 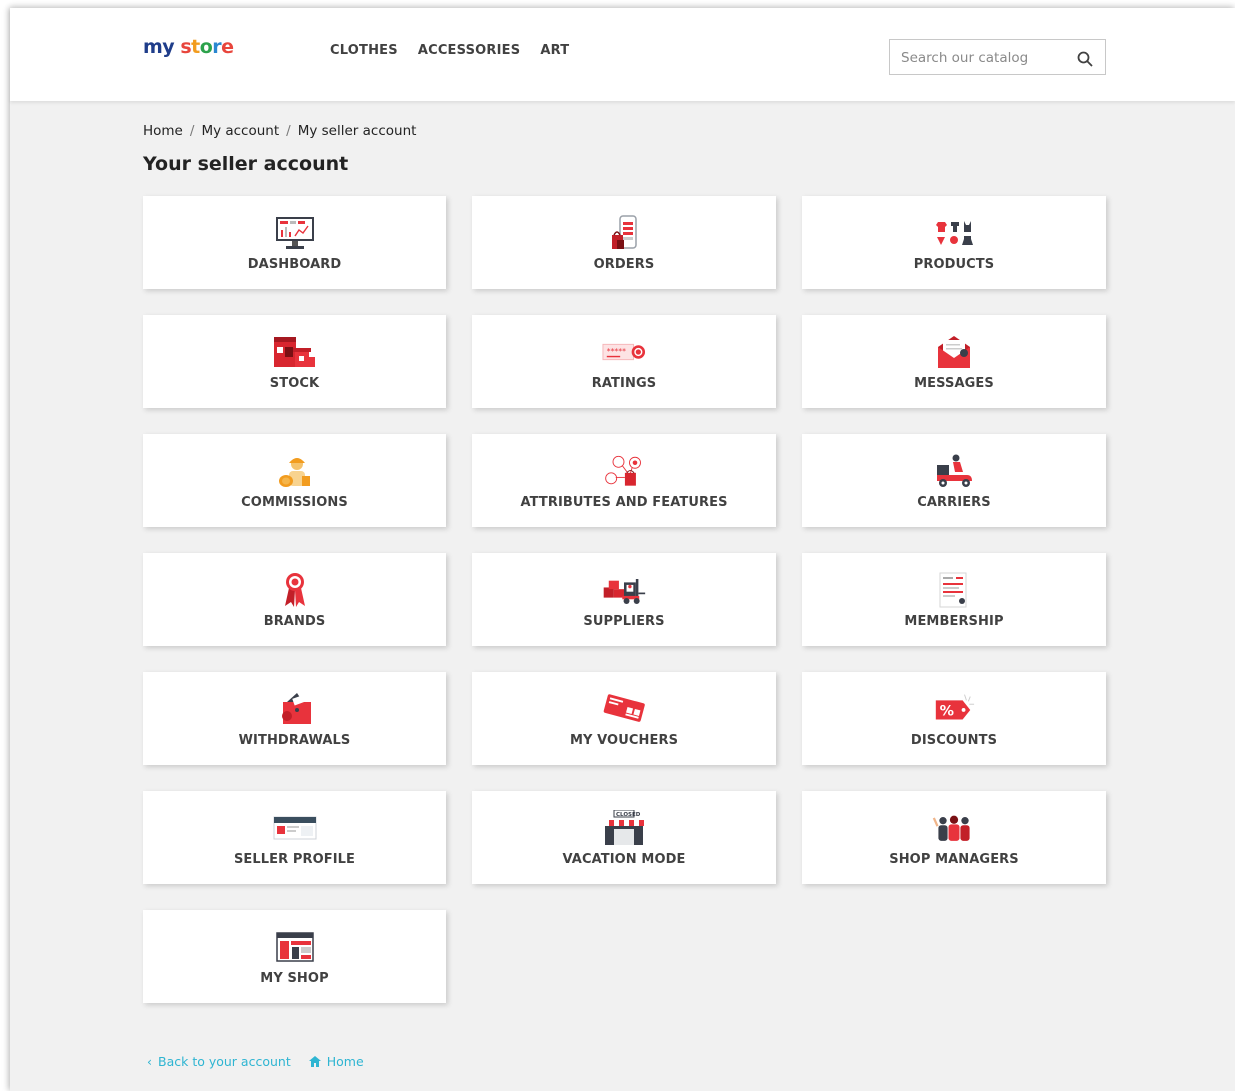 I want to click on nav-art: ART, so click(x=554, y=50).